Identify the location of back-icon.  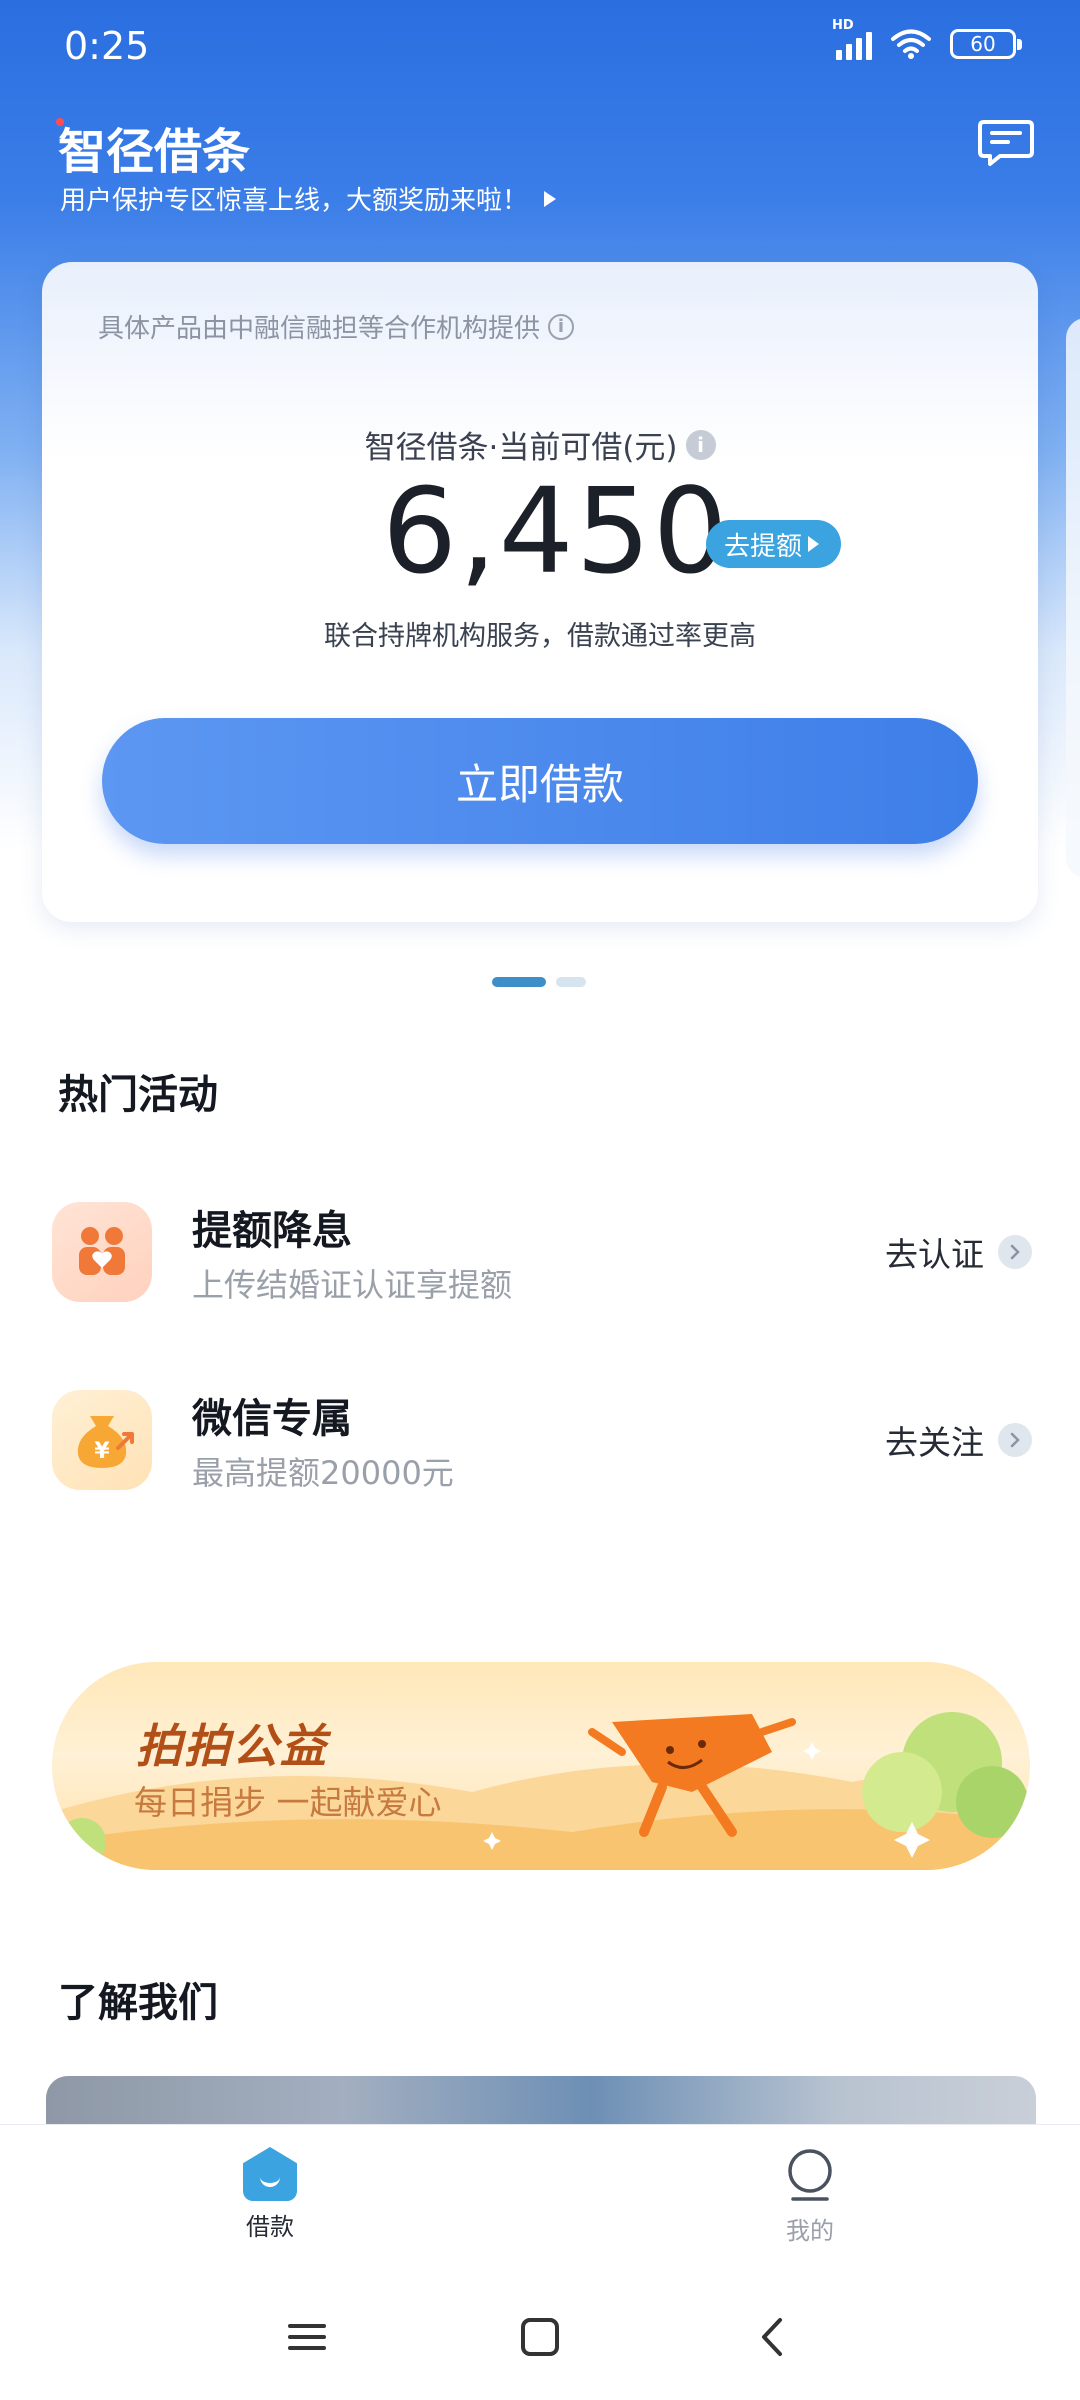
(773, 2337).